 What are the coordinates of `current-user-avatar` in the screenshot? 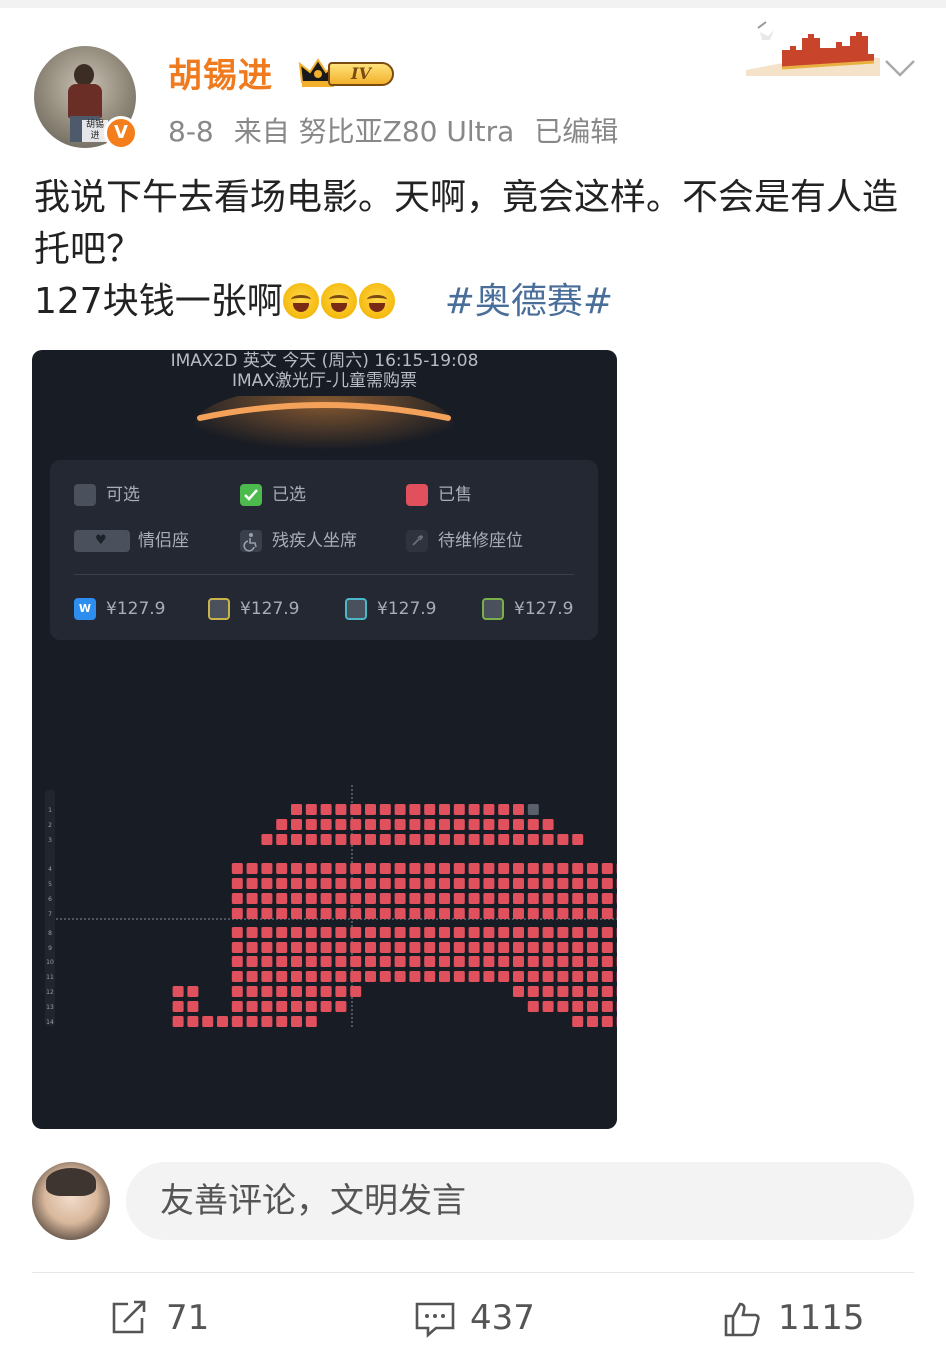 It's located at (71, 1201).